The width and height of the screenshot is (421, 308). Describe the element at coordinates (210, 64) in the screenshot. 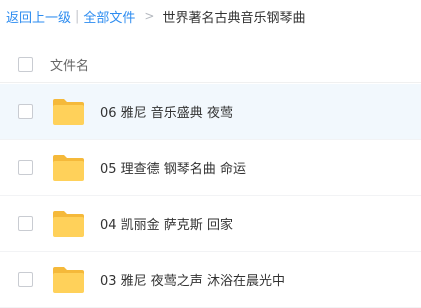

I see `file-list-header: 文件名` at that location.